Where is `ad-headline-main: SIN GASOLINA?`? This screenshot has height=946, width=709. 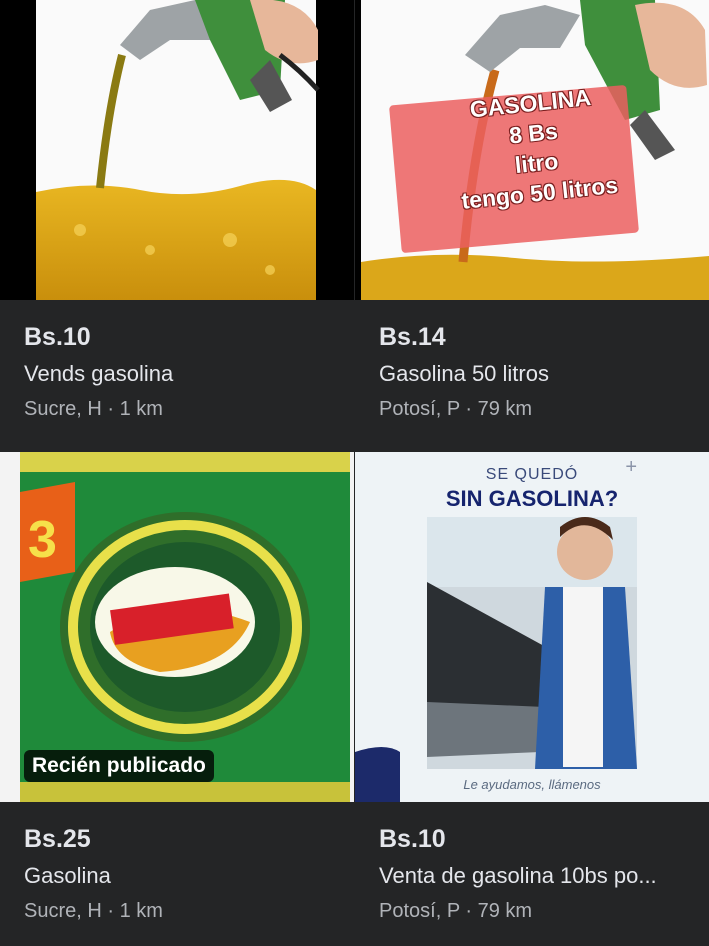 ad-headline-main: SIN GASOLINA? is located at coordinates (532, 498).